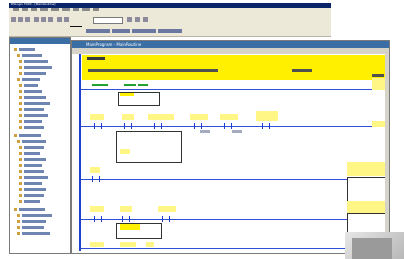  What do you see at coordinates (27, 19) in the screenshot?
I see `save-icon` at bounding box center [27, 19].